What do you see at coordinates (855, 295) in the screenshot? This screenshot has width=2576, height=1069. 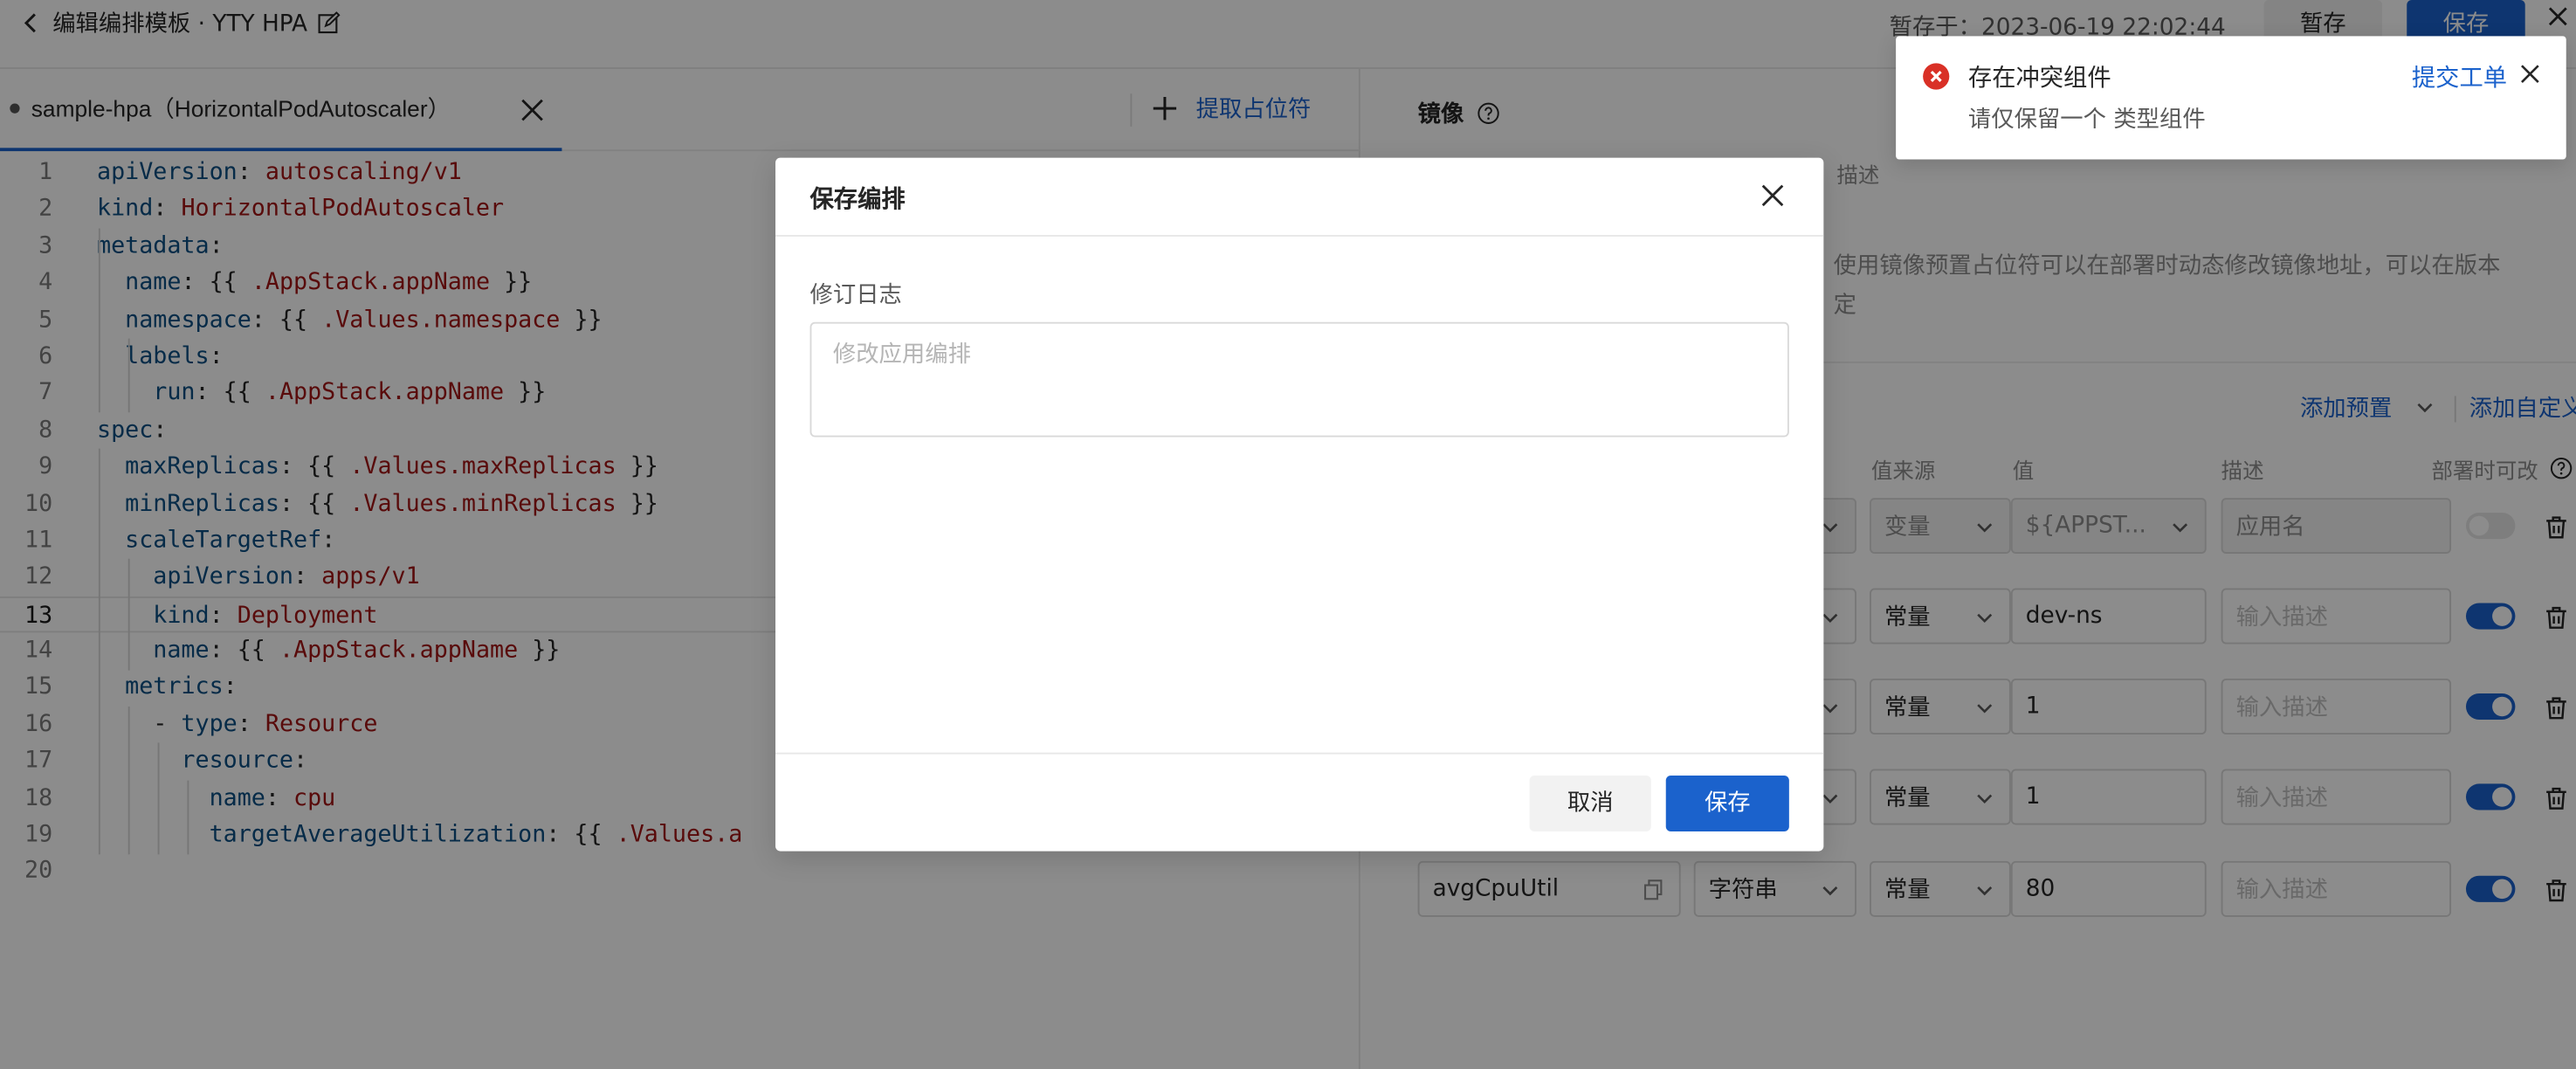 I see `revision-log-label: 修订日志` at bounding box center [855, 295].